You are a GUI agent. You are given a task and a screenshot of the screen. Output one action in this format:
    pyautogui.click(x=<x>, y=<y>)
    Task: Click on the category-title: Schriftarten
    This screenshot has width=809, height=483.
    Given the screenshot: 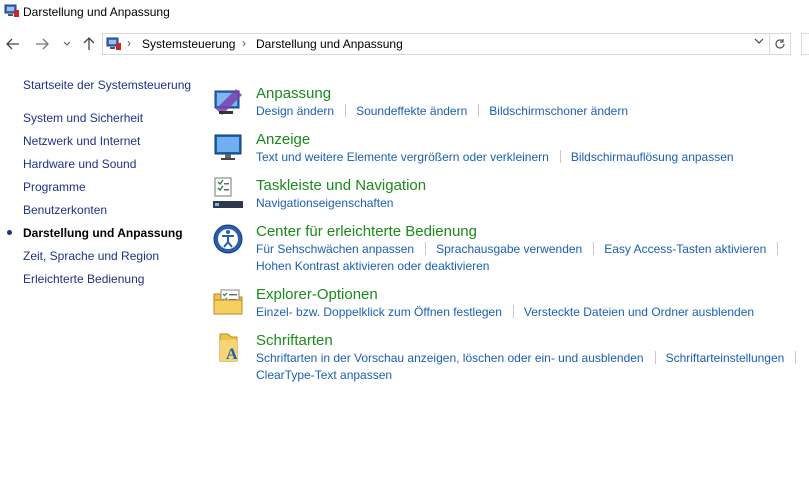 What is the action you would take?
    pyautogui.click(x=294, y=340)
    